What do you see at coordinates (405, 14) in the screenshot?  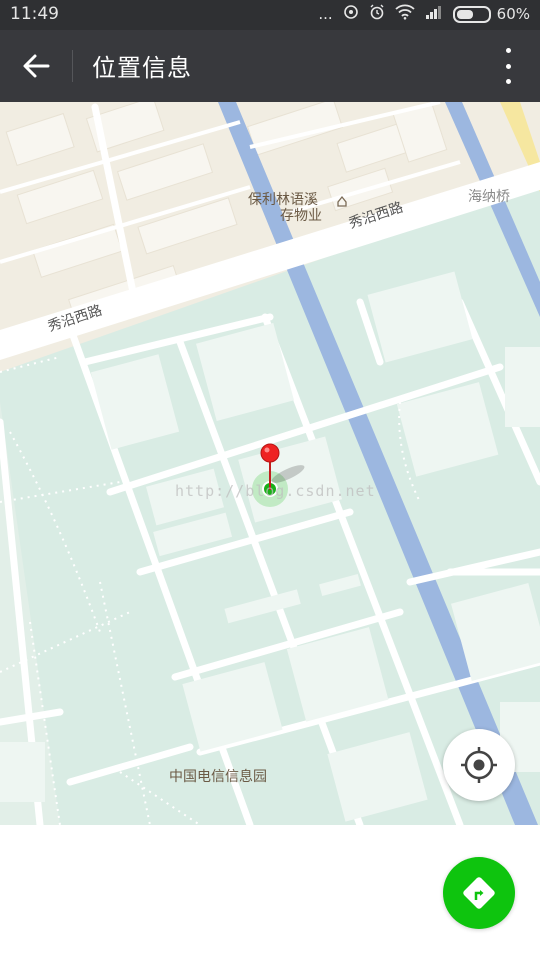 I see `wifi-icon` at bounding box center [405, 14].